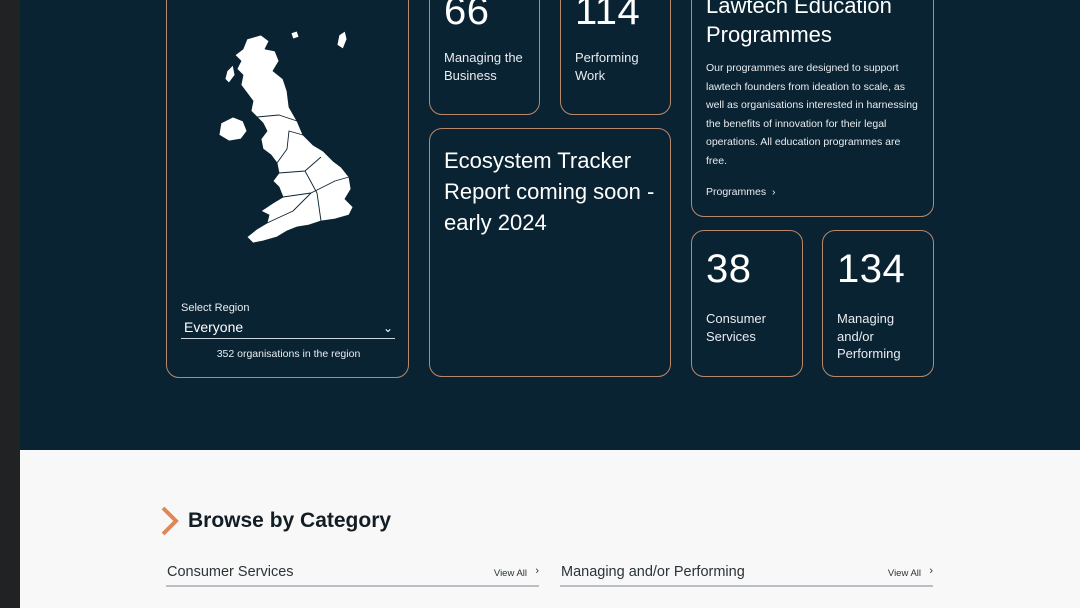  What do you see at coordinates (653, 572) in the screenshot?
I see `category-name: Managing and/or Performing` at bounding box center [653, 572].